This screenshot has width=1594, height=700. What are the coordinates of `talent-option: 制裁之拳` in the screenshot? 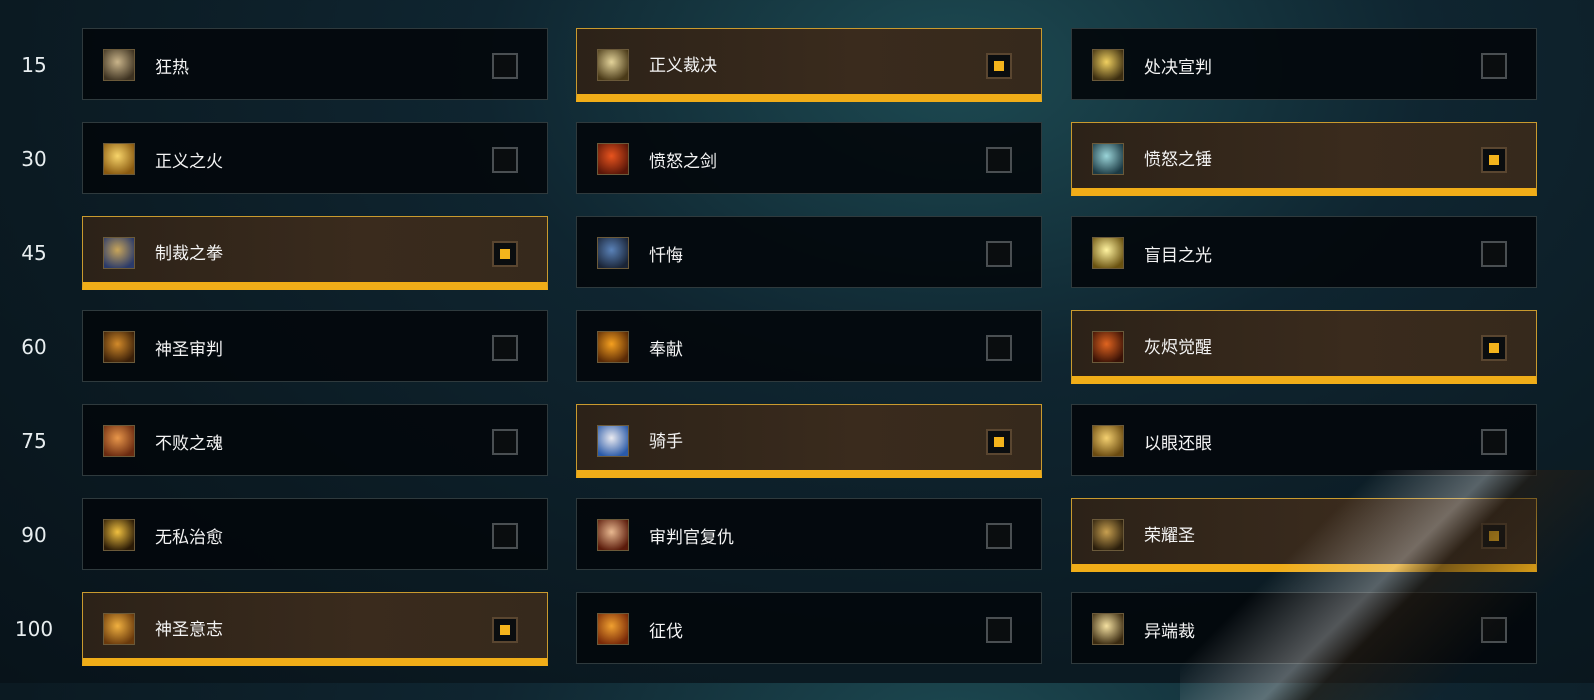 It's located at (315, 253).